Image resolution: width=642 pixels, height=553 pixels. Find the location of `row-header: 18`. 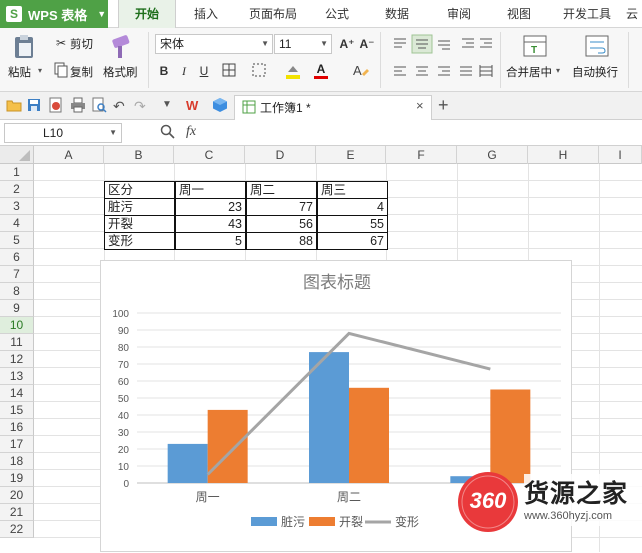

row-header: 18 is located at coordinates (17, 461).